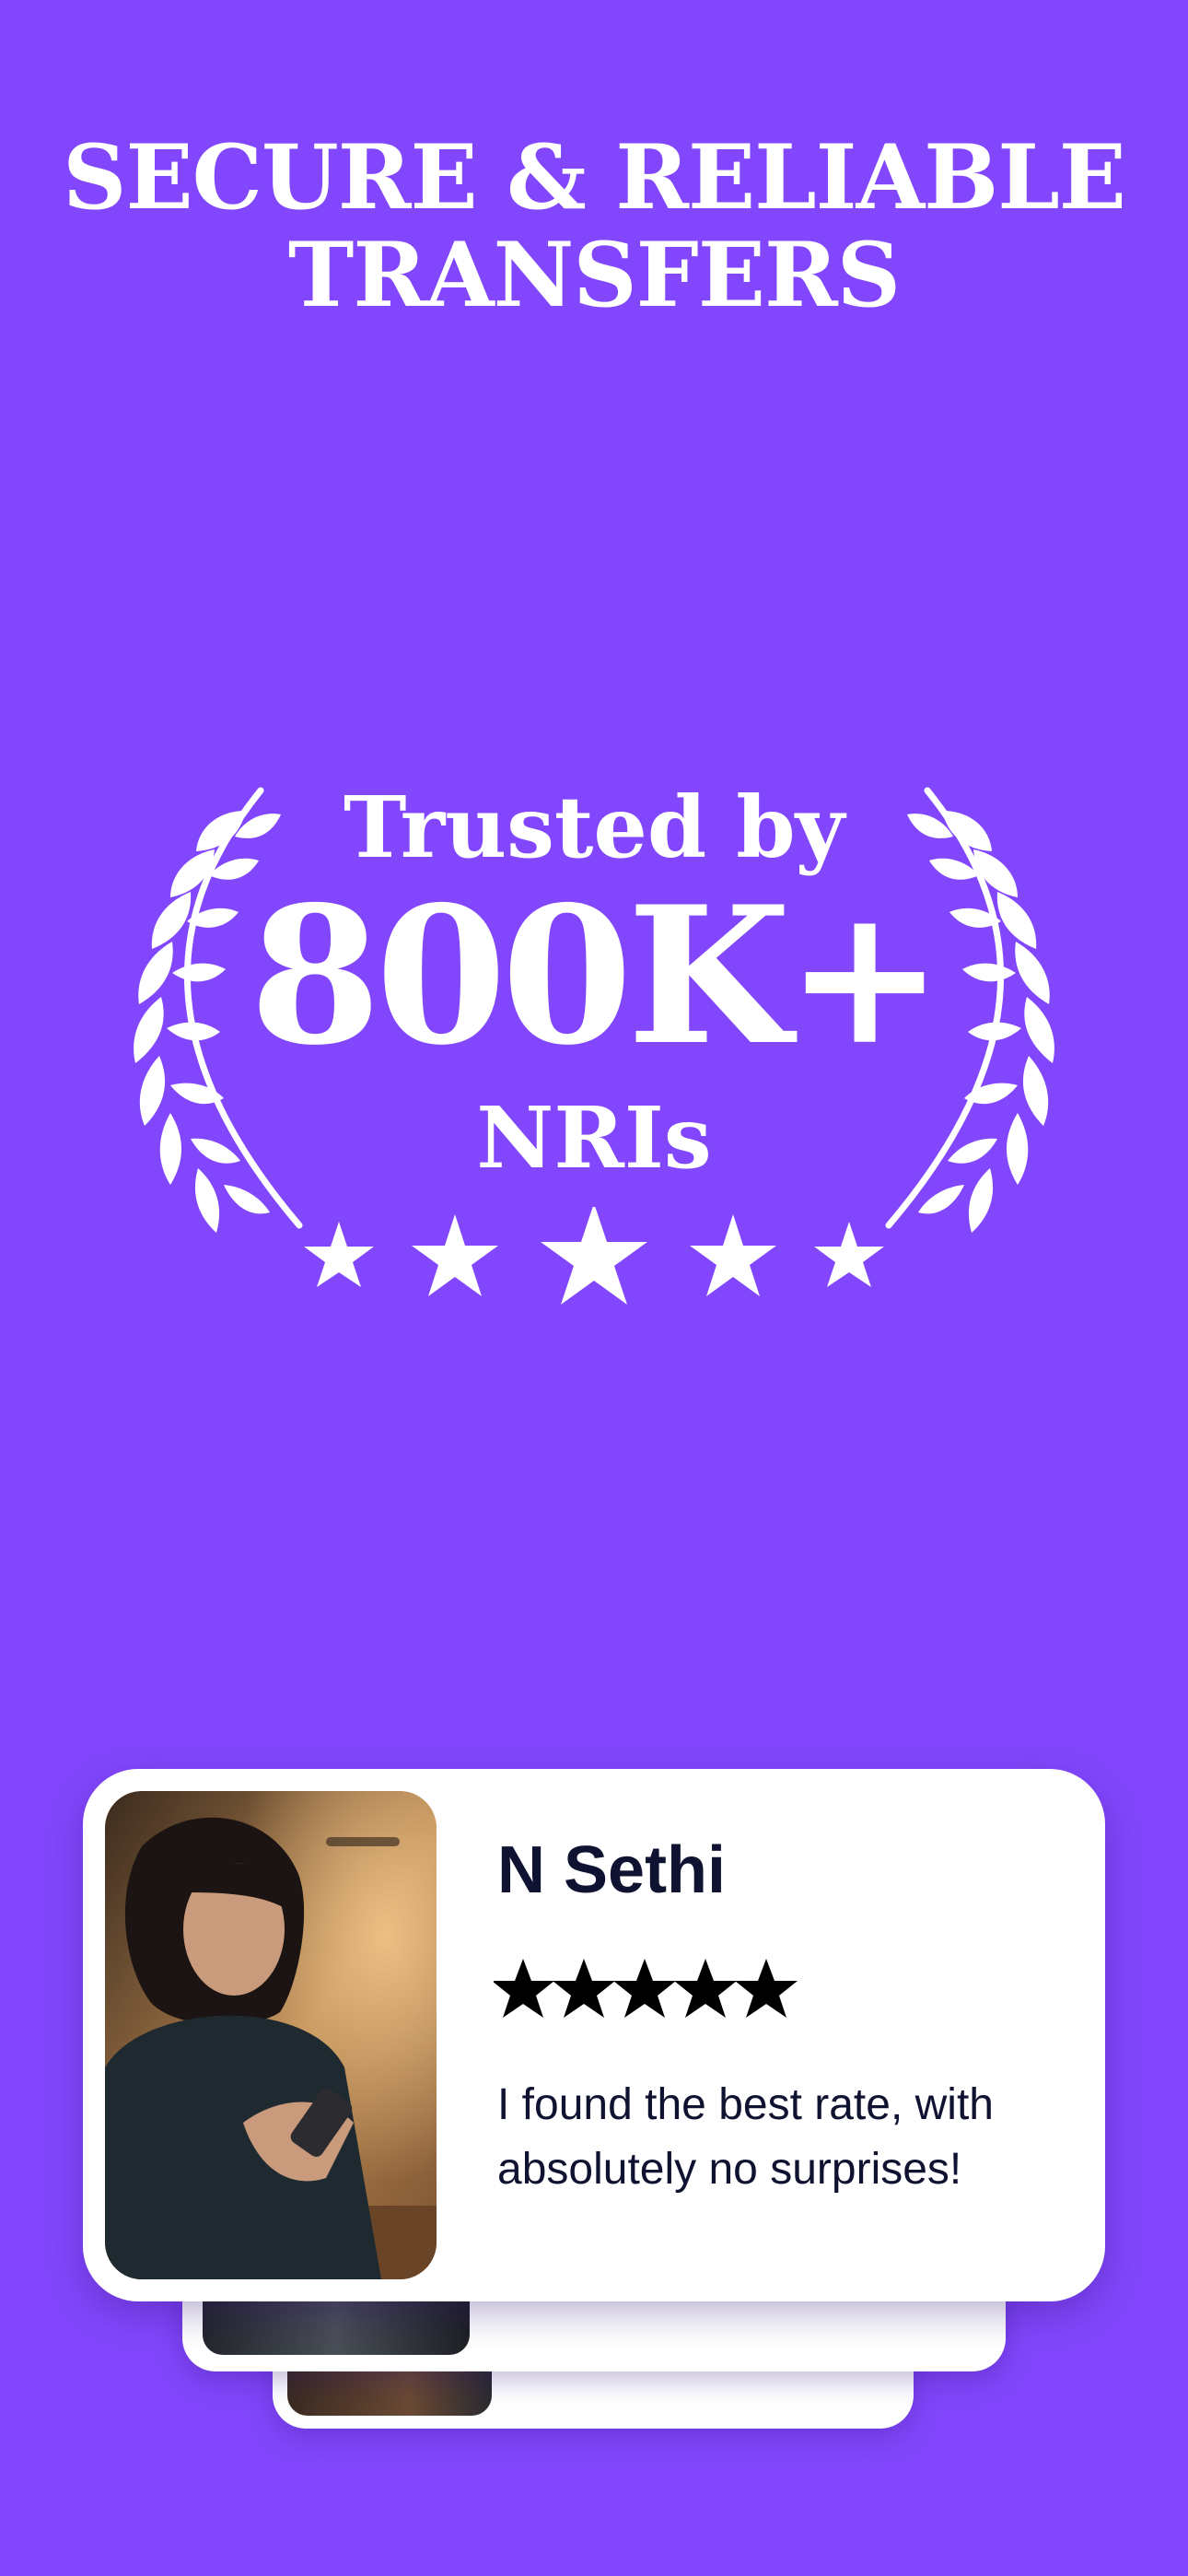  I want to click on badge-star-rating, so click(594, 1256).